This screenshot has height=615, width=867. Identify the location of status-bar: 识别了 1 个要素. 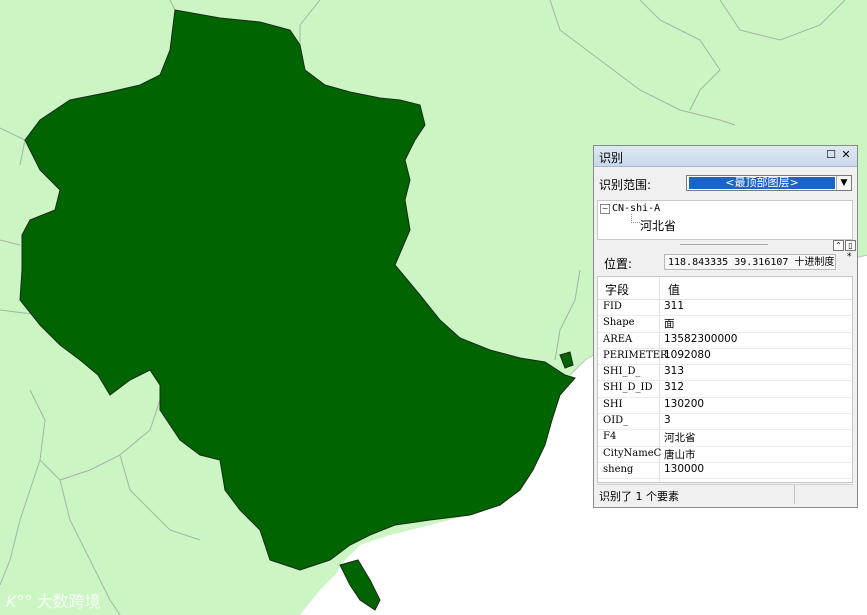
(725, 494).